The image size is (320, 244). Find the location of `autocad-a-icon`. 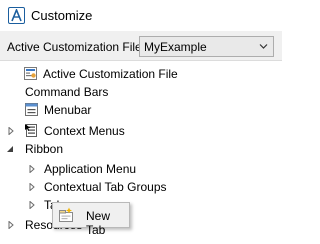

autocad-a-icon is located at coordinates (16, 15).